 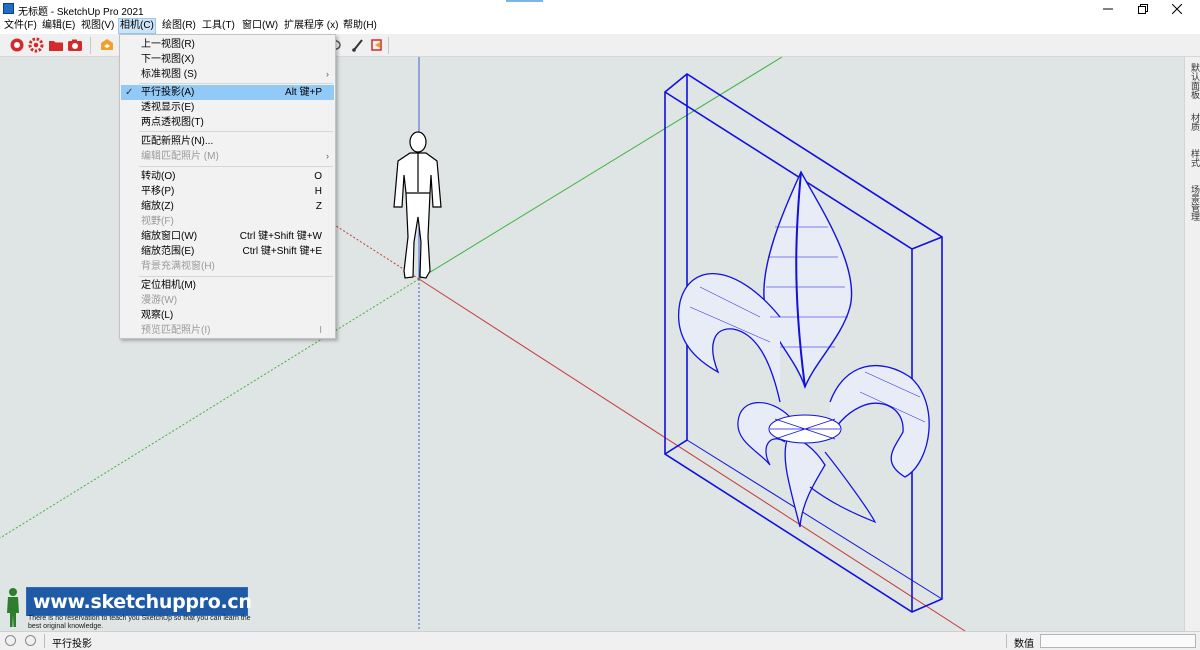 I want to click on watermark-title: www.sketchuppro.cn, so click(x=142, y=602).